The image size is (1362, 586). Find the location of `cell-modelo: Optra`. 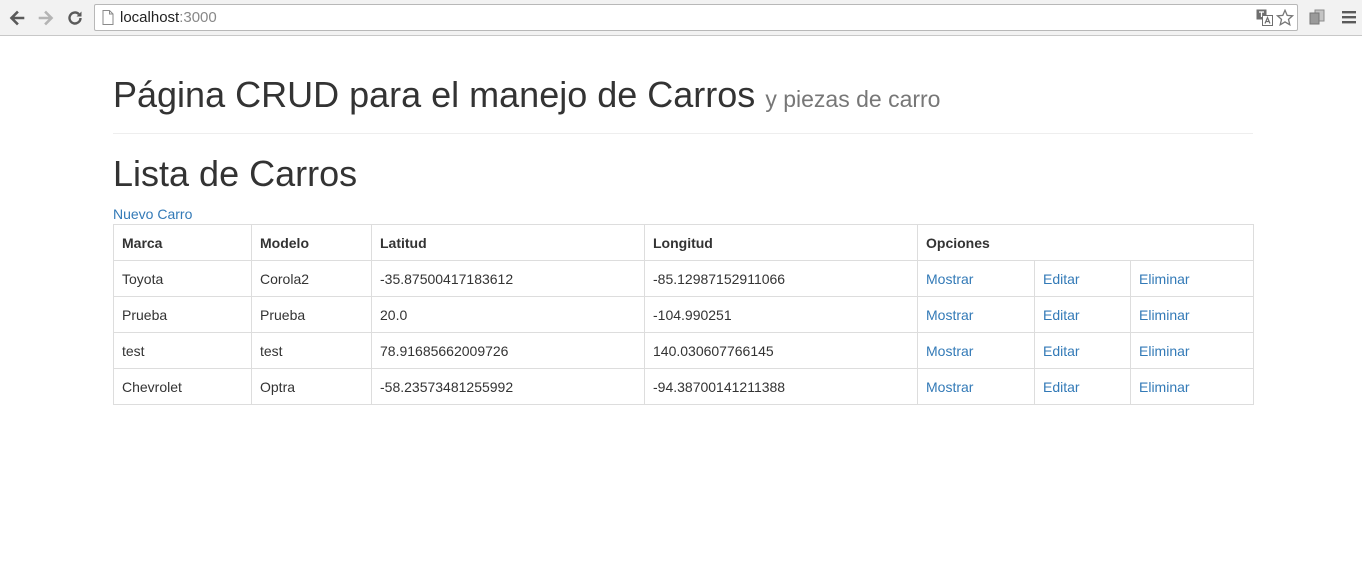

cell-modelo: Optra is located at coordinates (311, 386).